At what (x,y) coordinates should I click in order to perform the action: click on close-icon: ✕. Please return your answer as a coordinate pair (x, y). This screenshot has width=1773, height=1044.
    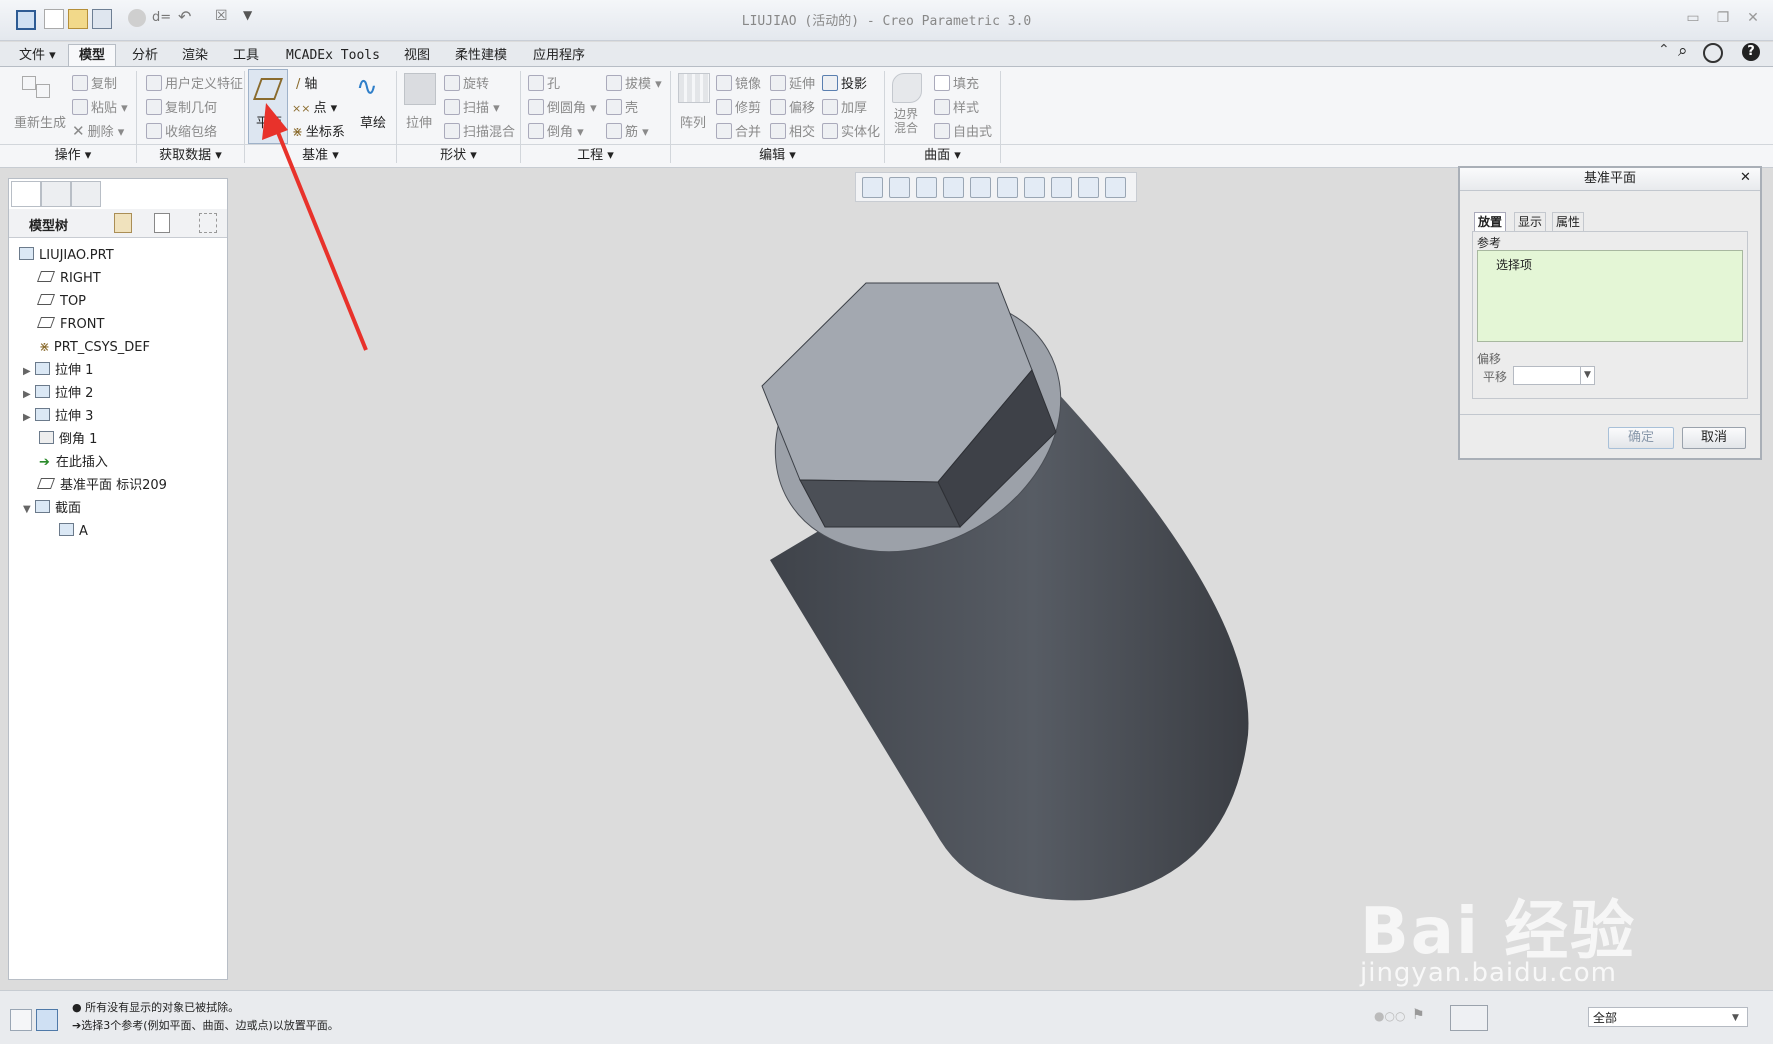
    Looking at the image, I should click on (1745, 177).